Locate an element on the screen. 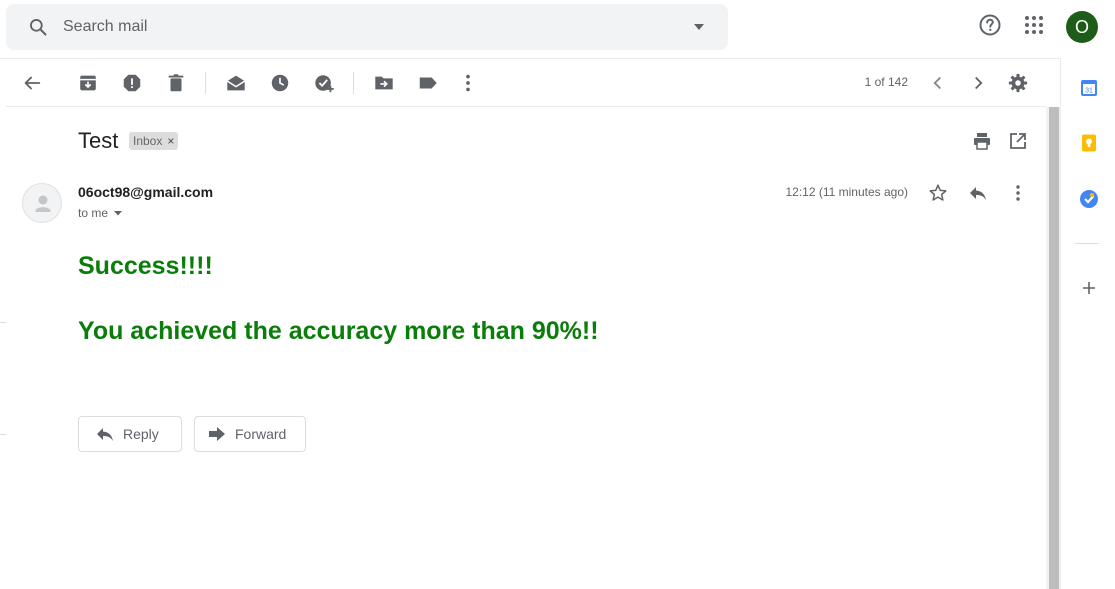 The height and width of the screenshot is (589, 1115). scrollbar-thumb is located at coordinates (1054, 348).